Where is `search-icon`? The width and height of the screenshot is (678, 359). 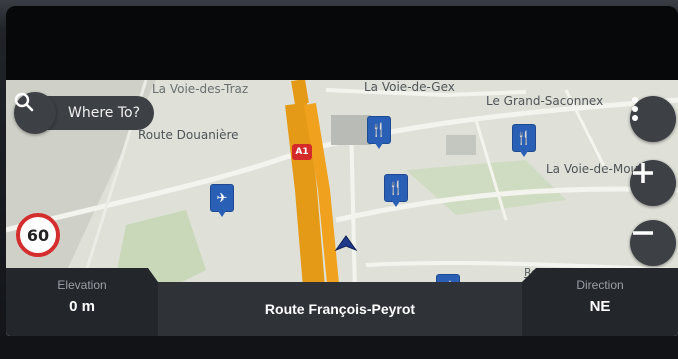
search-icon is located at coordinates (24, 102).